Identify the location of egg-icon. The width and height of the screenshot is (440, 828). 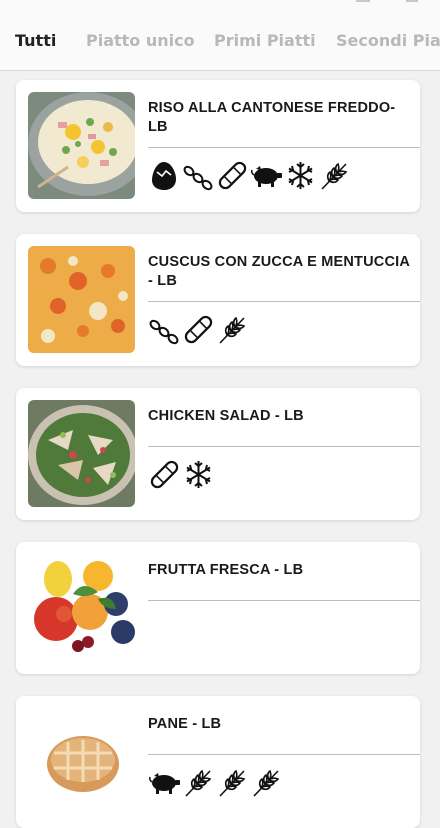
(164, 175).